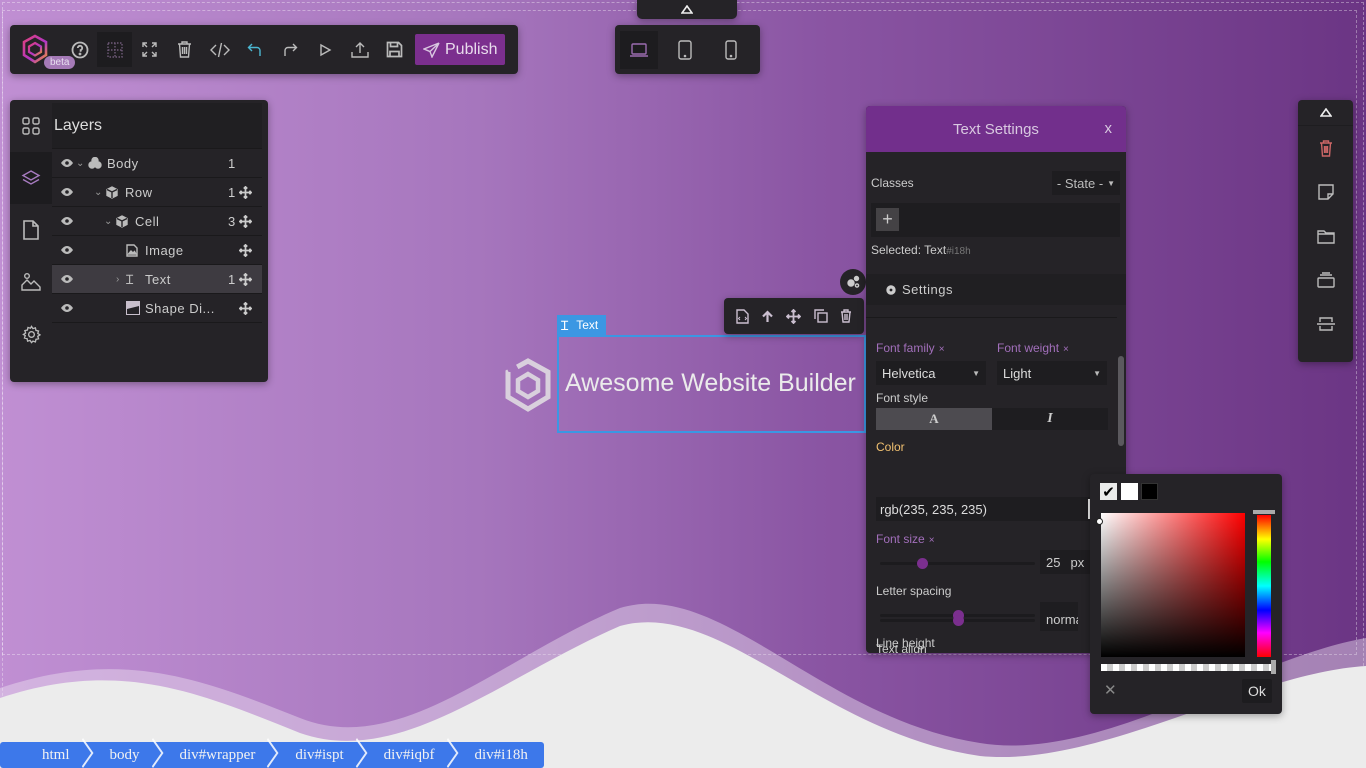 The width and height of the screenshot is (1366, 768). I want to click on hero-heading-text: Awesome Website Builder, so click(710, 383).